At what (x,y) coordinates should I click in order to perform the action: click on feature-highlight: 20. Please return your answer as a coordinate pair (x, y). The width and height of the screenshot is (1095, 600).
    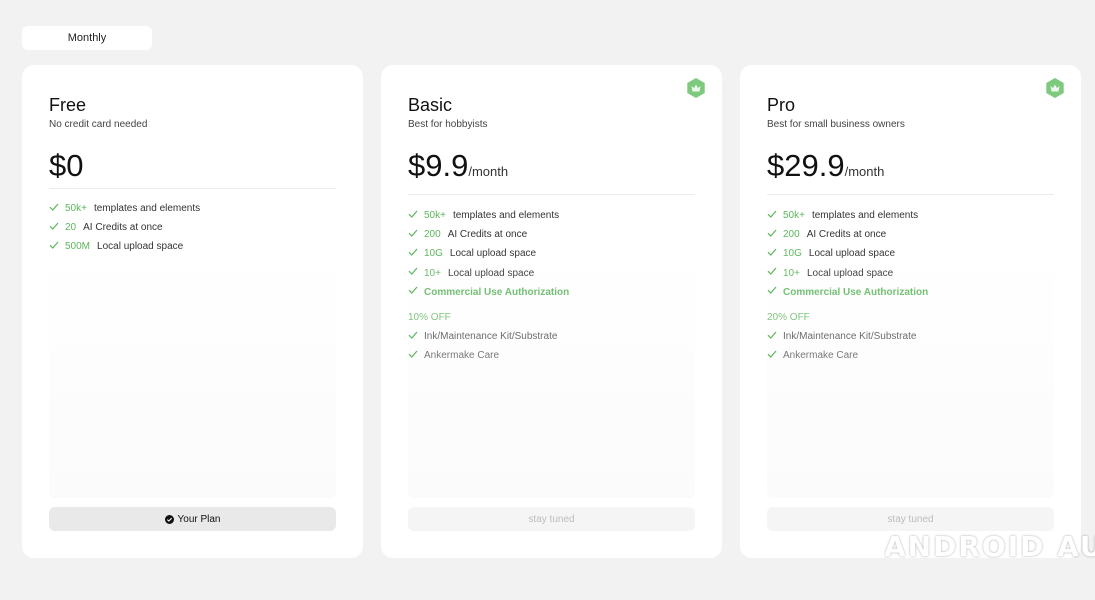
    Looking at the image, I should click on (71, 228).